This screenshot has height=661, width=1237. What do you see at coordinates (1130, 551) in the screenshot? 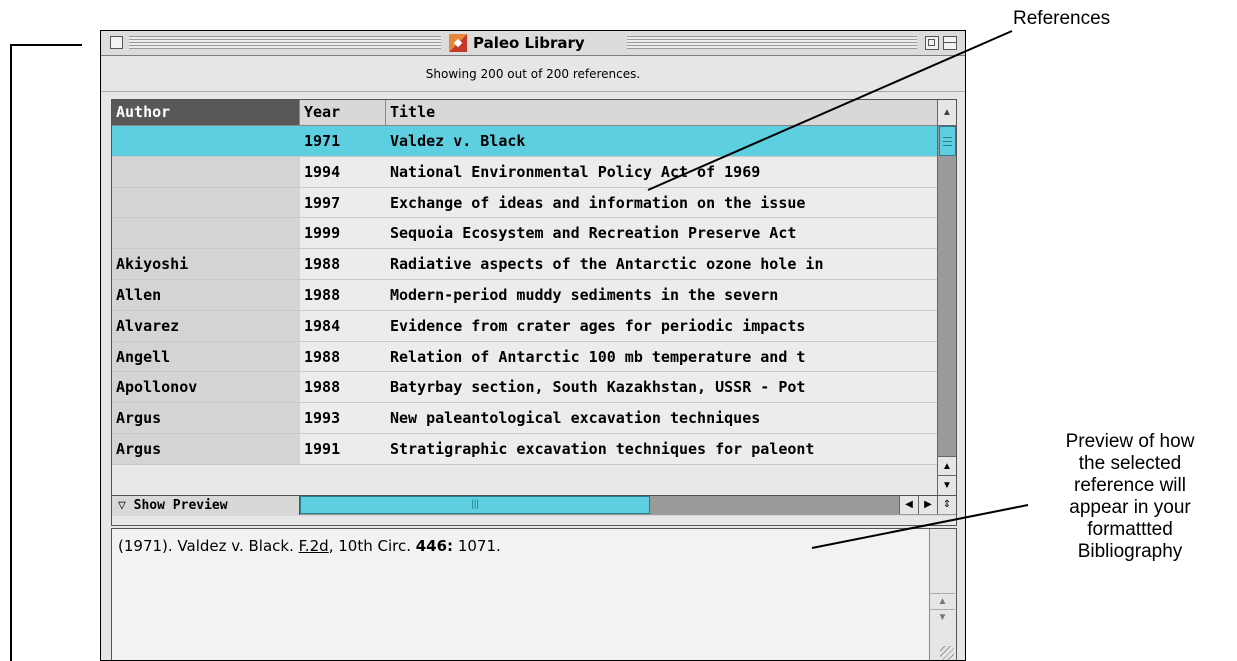
I see `preview-callout-line-6: Bibliography` at bounding box center [1130, 551].